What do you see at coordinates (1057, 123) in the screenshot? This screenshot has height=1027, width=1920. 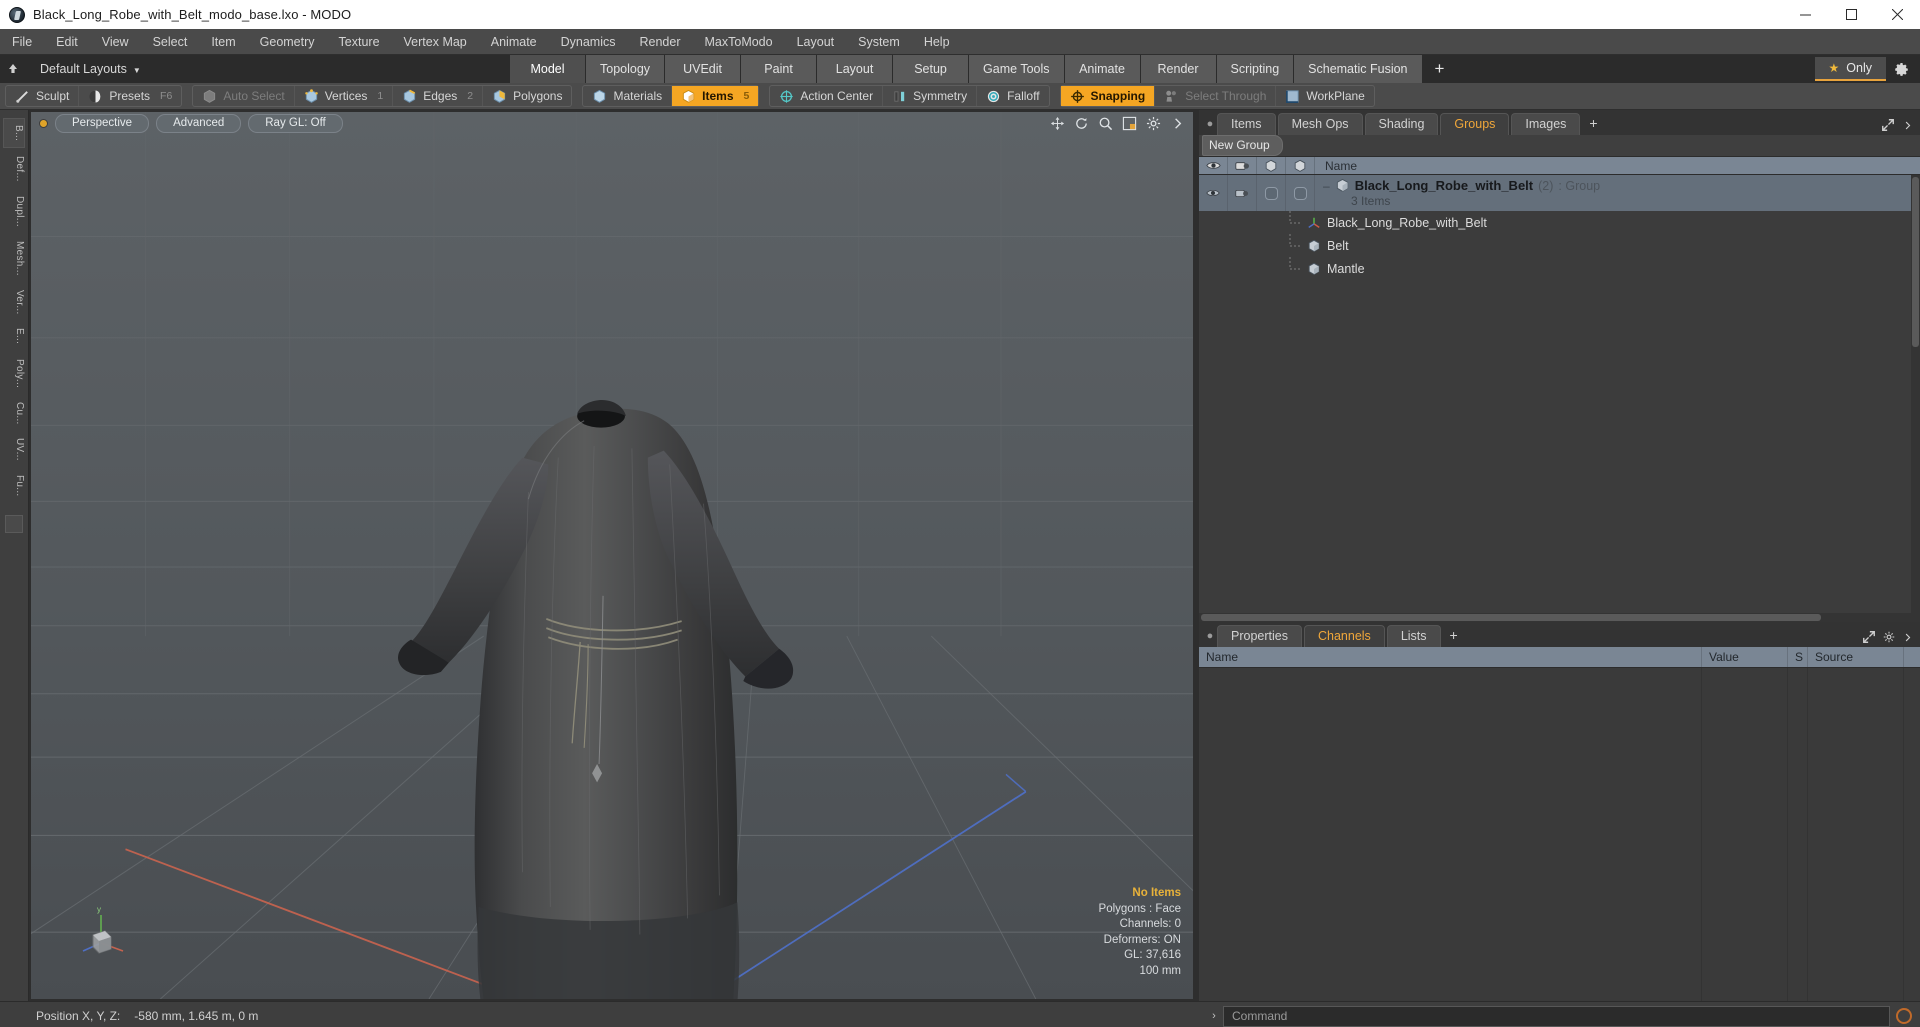 I see `move-view-icon` at bounding box center [1057, 123].